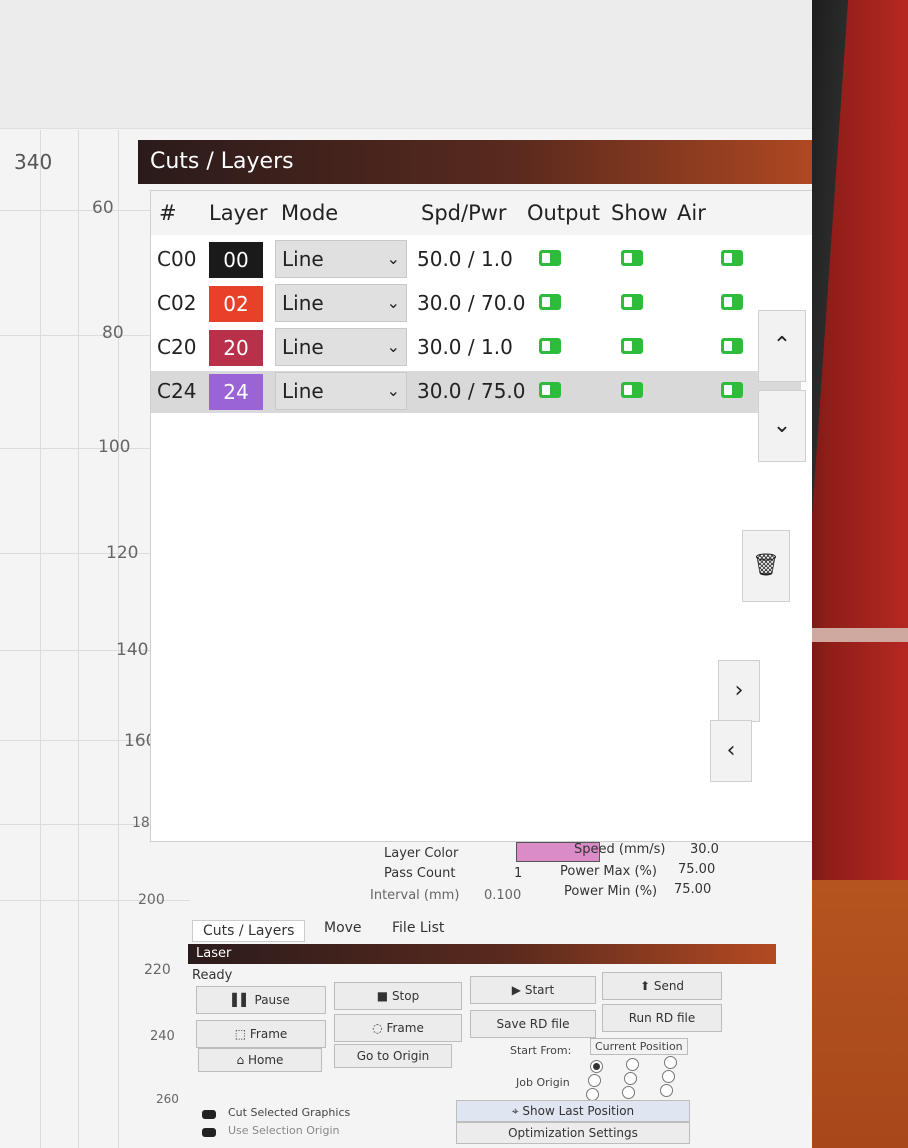 This screenshot has width=908, height=1148. Describe the element at coordinates (238, 213) in the screenshot. I see `column-header: Layer` at that location.